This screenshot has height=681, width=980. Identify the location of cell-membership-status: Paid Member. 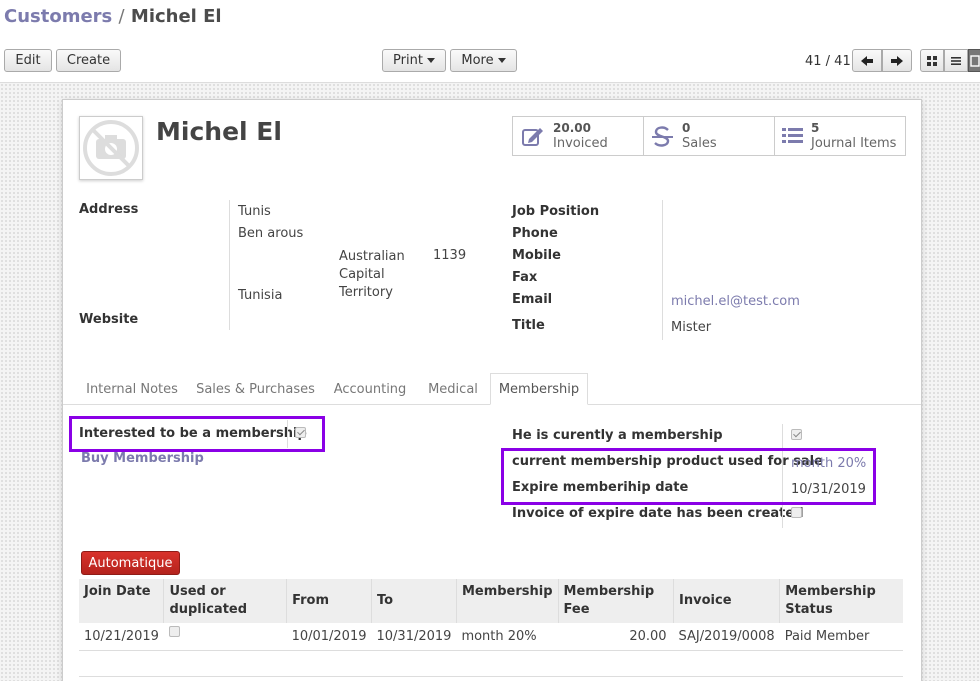
(841, 637).